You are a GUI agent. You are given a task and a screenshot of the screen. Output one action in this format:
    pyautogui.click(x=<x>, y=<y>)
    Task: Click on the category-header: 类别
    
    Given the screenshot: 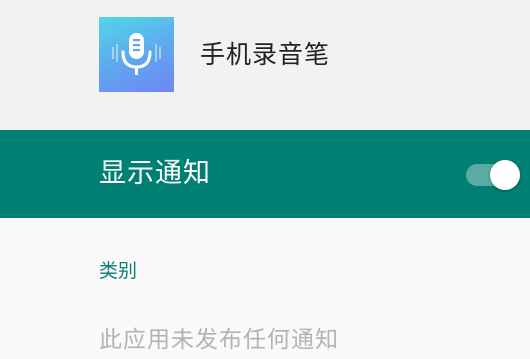 What is the action you would take?
    pyautogui.click(x=118, y=271)
    